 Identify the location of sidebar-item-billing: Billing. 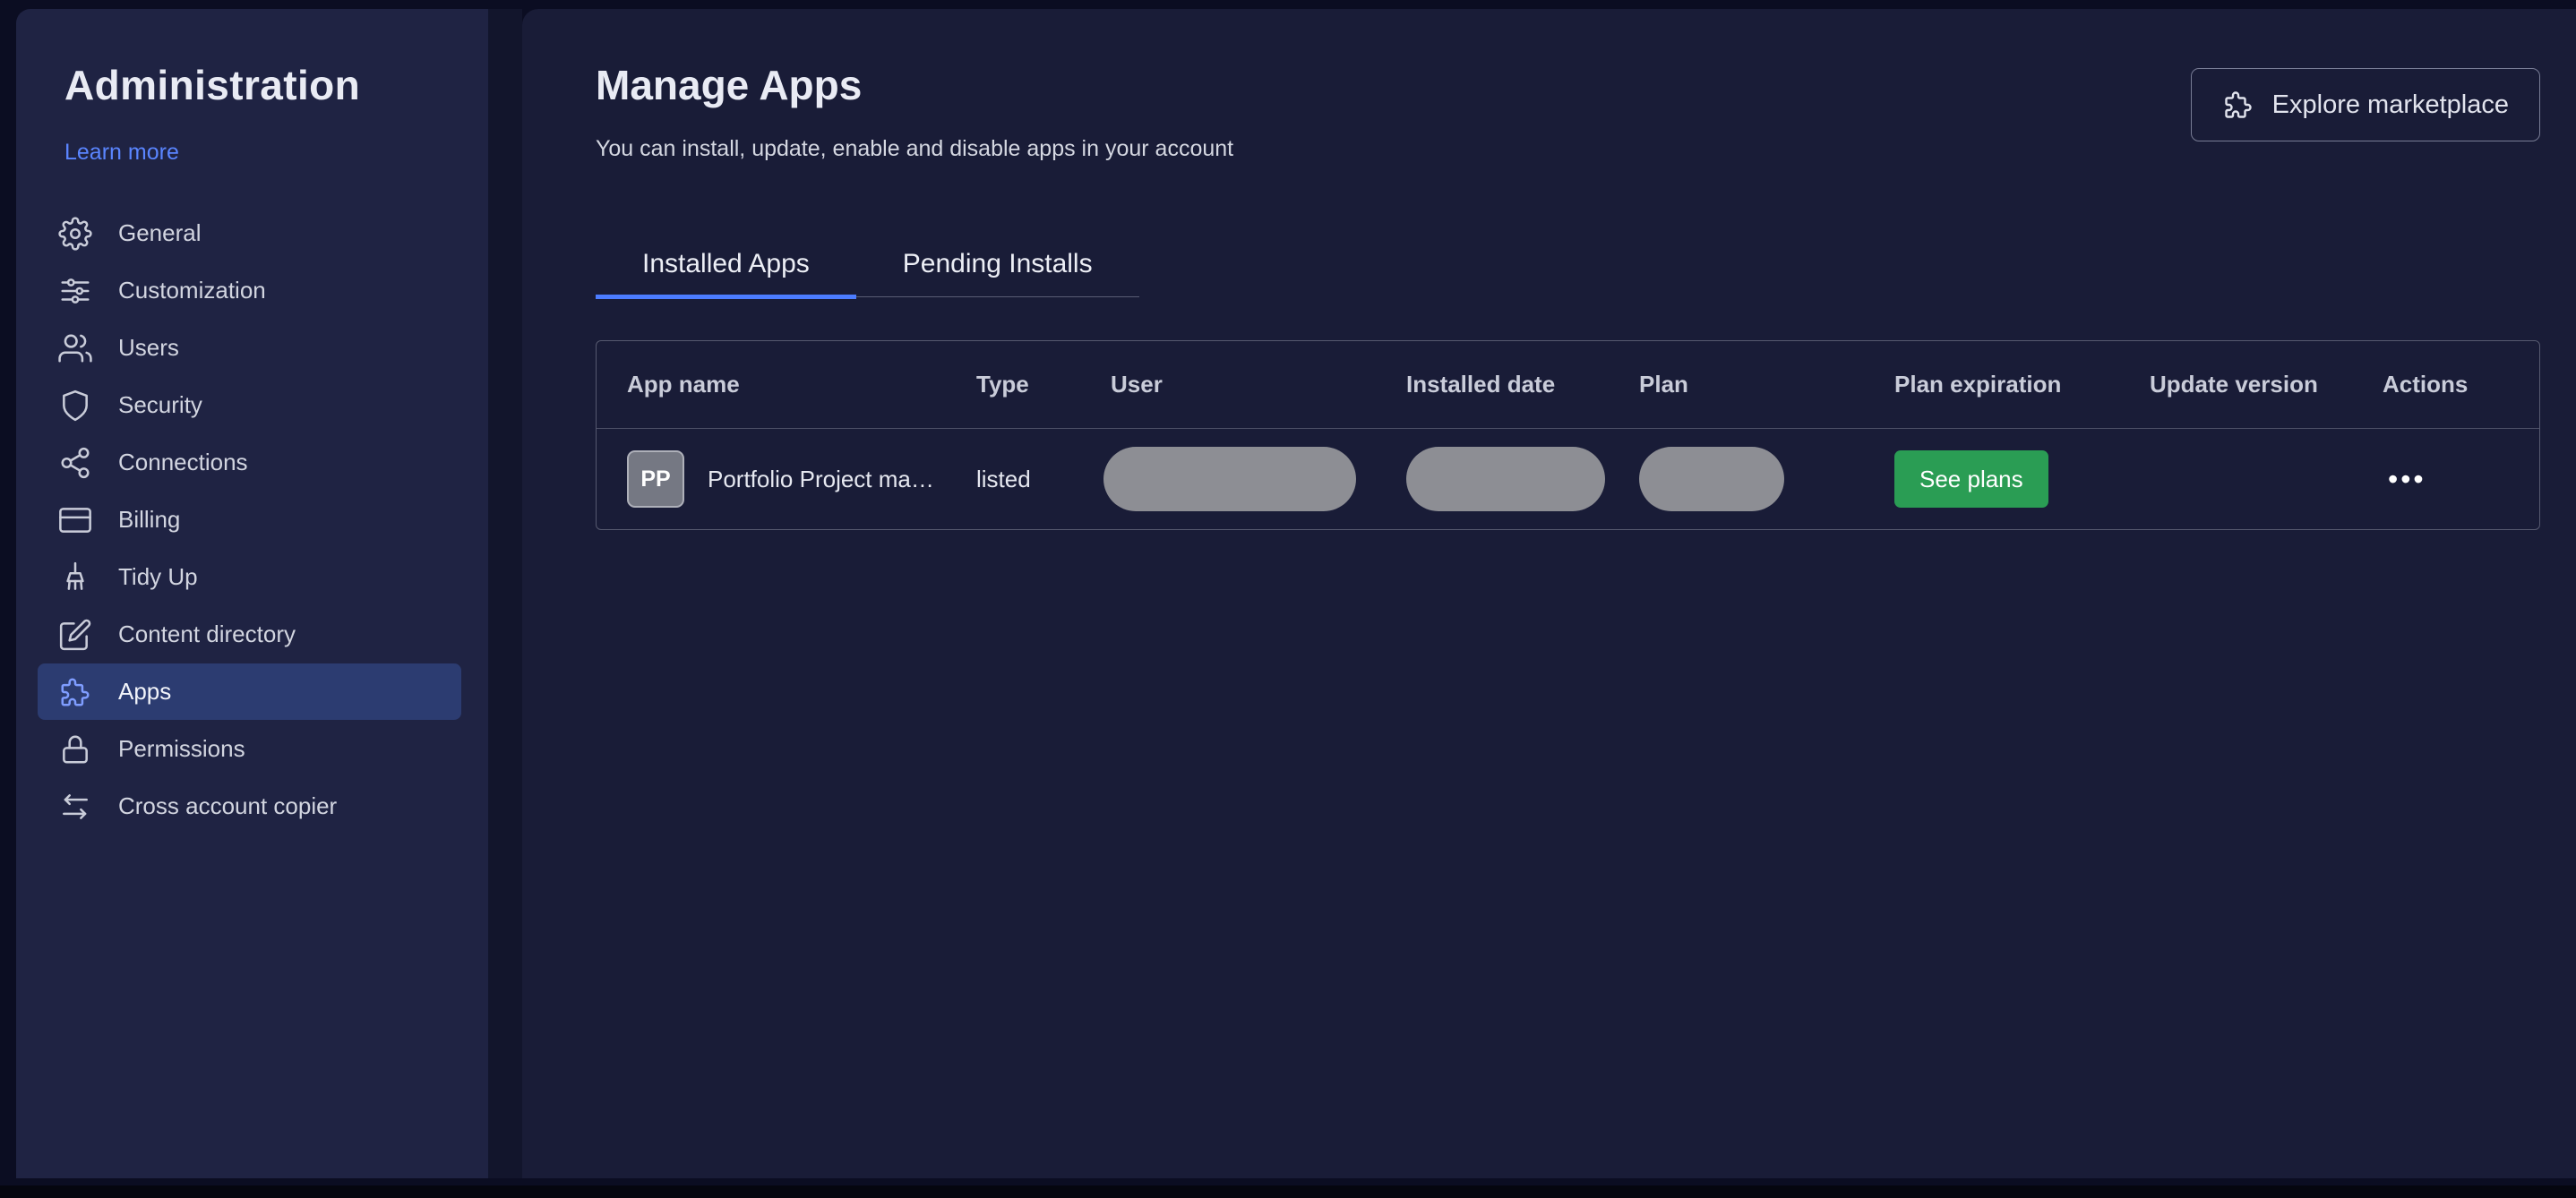
(249, 520).